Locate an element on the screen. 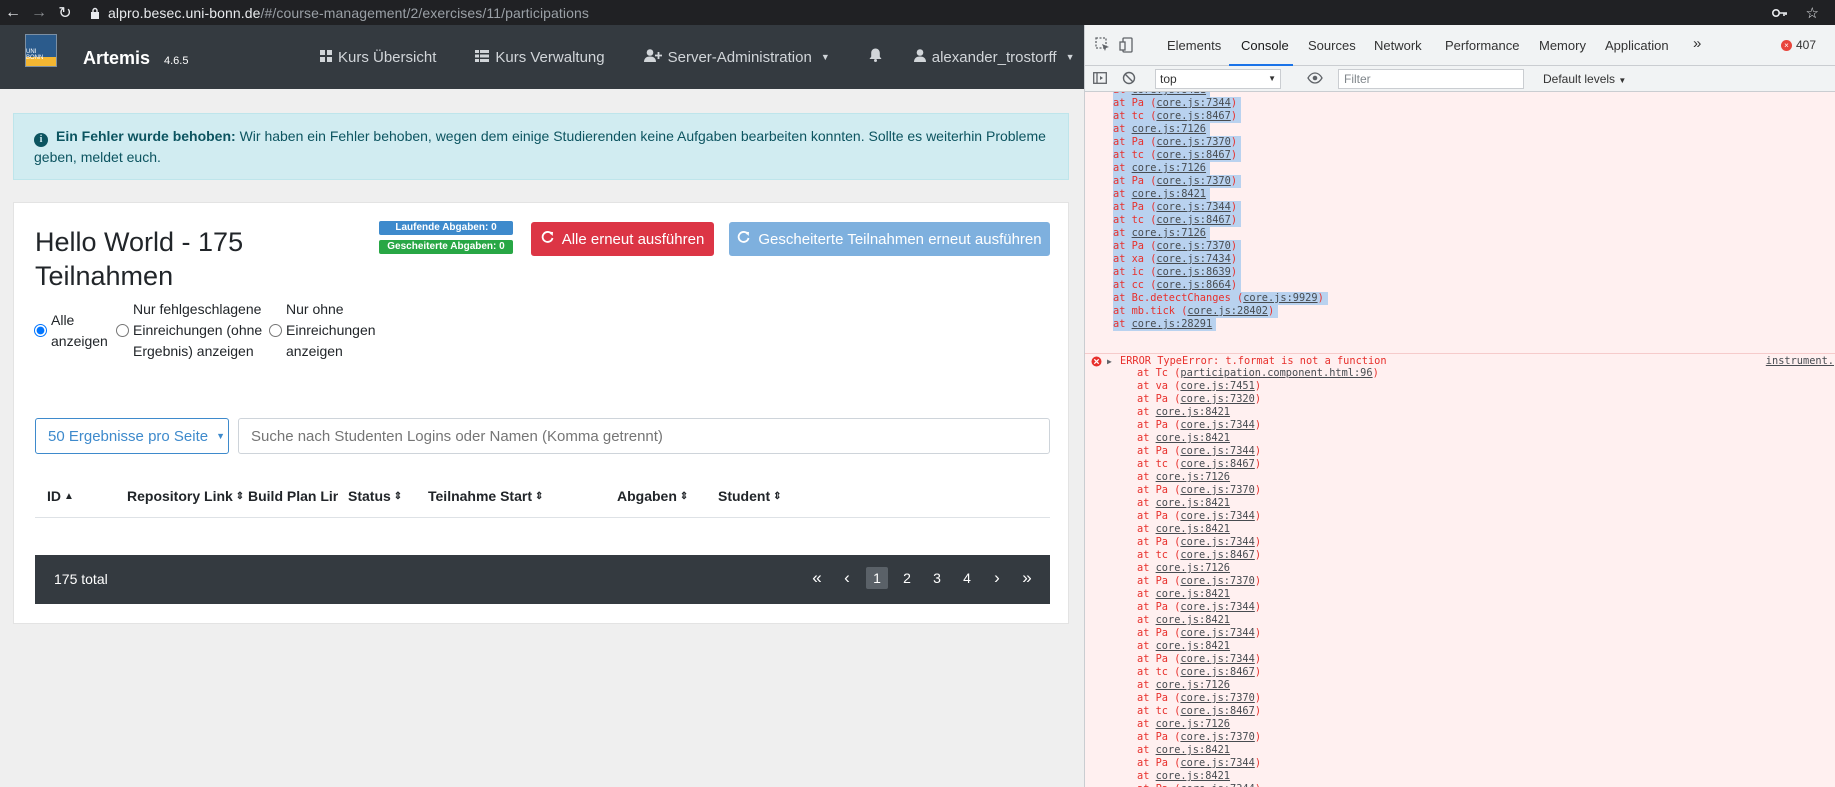 This screenshot has height=787, width=1835. page-size-dropdown: 50 Ergebnisse pro Seite ▼ is located at coordinates (132, 436).